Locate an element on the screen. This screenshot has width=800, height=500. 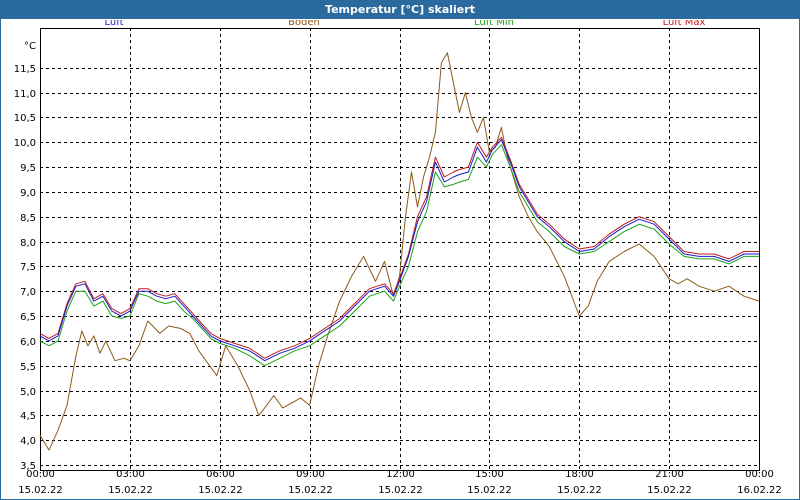
x-tick-time: 21:00 is located at coordinates (669, 474).